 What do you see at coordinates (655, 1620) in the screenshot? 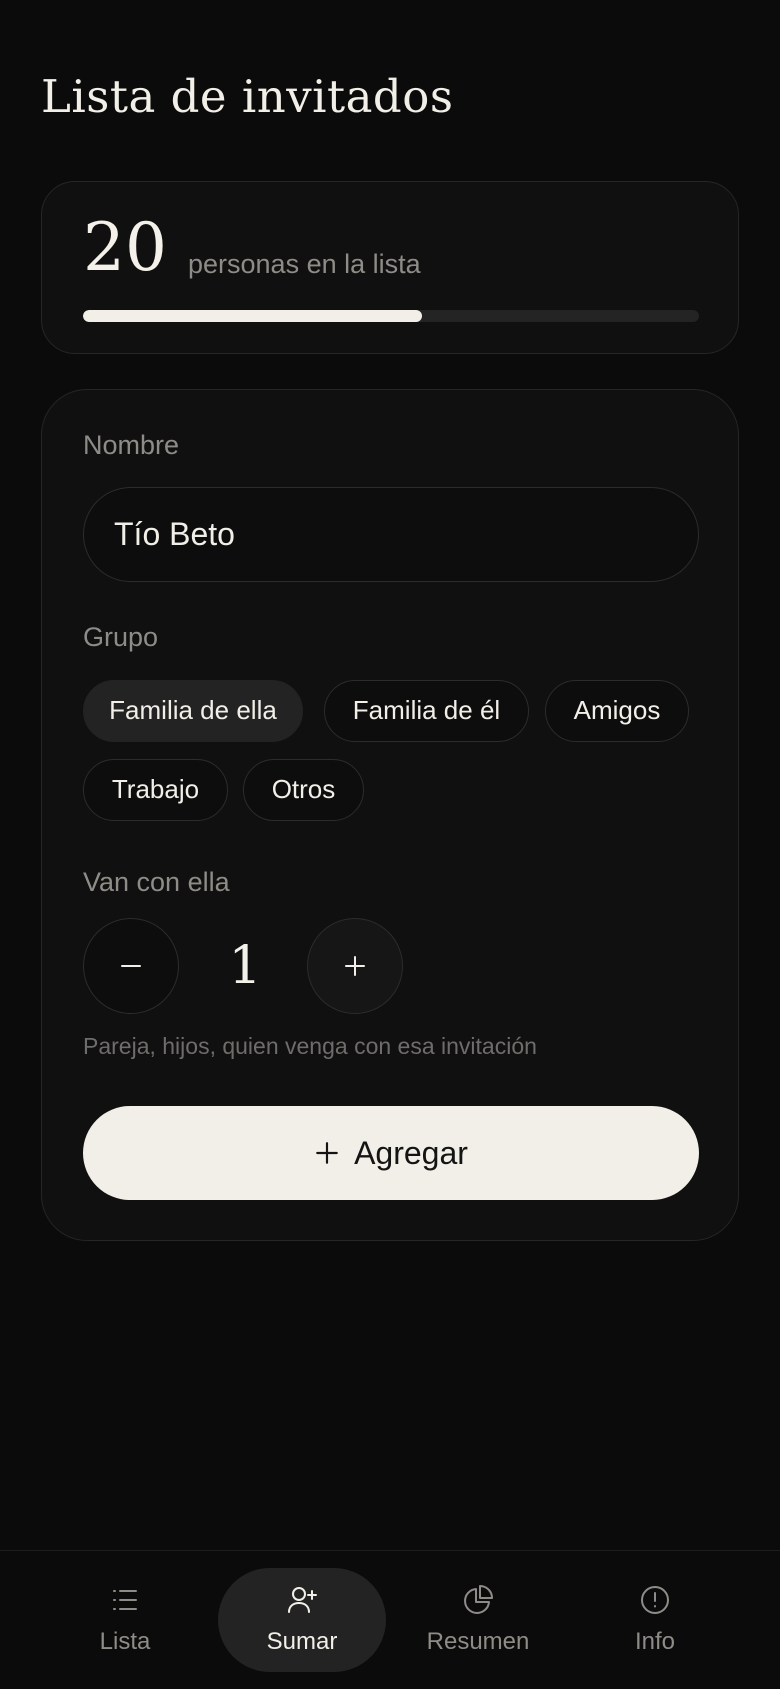
I see `nav-item-info: Info` at bounding box center [655, 1620].